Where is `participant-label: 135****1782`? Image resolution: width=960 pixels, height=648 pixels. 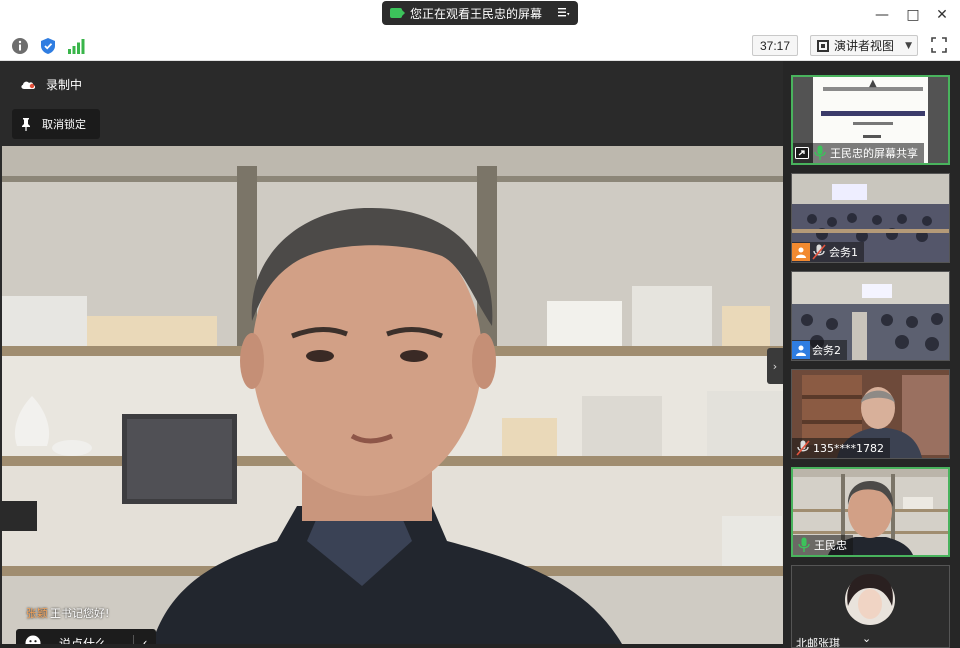
participant-label: 135****1782 is located at coordinates (841, 448).